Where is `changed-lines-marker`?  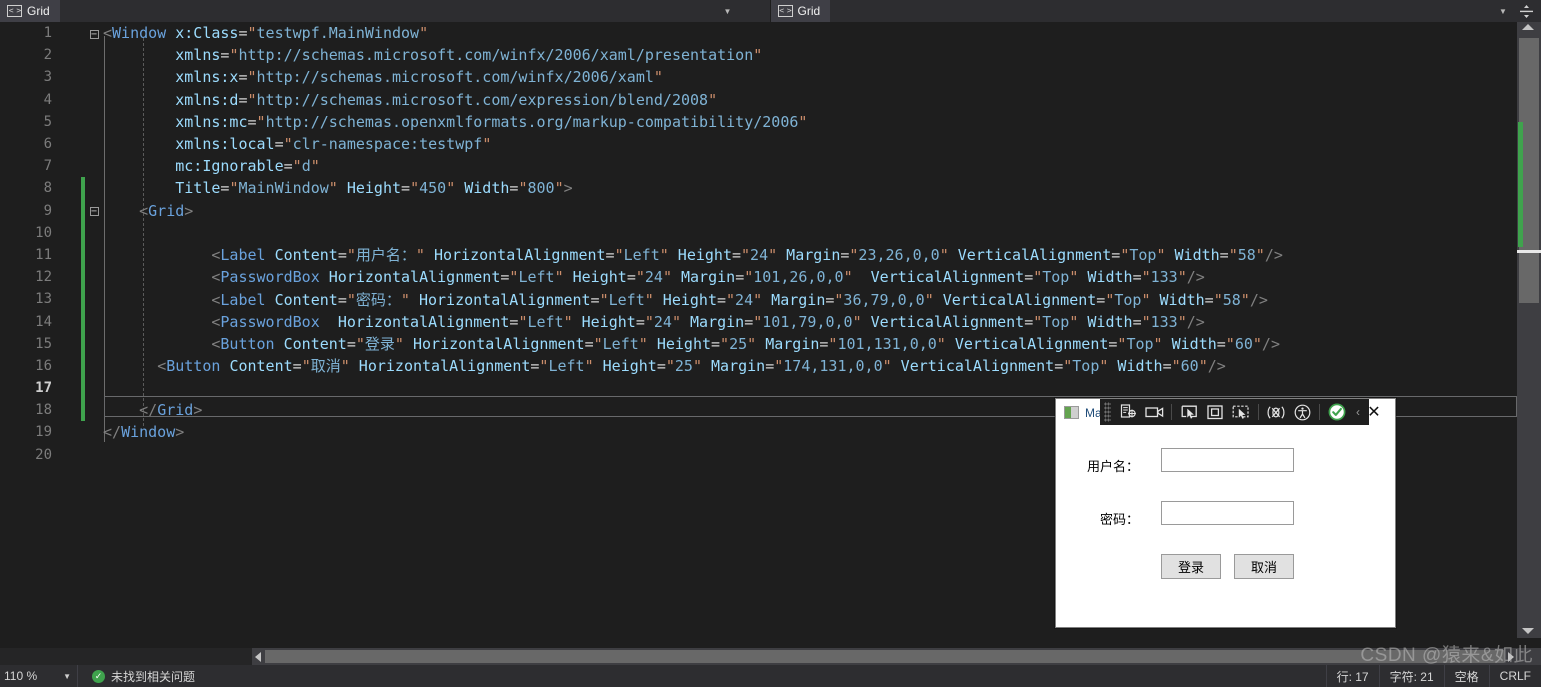 changed-lines-marker is located at coordinates (1520, 184).